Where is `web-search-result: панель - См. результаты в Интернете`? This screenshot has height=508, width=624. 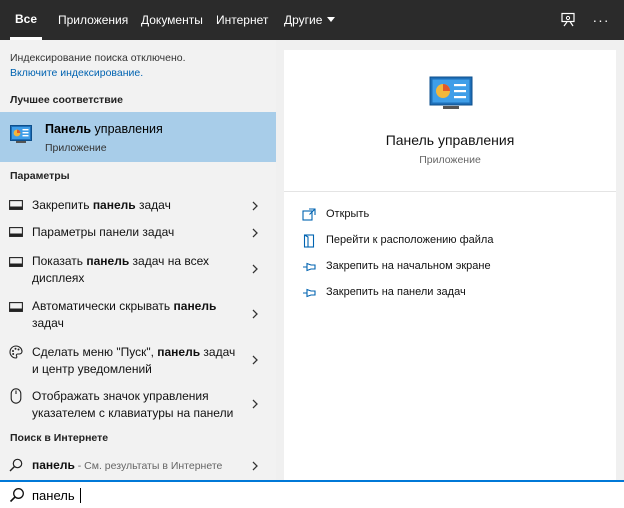
web-search-result: панель - См. результаты в Интернете is located at coordinates (138, 466).